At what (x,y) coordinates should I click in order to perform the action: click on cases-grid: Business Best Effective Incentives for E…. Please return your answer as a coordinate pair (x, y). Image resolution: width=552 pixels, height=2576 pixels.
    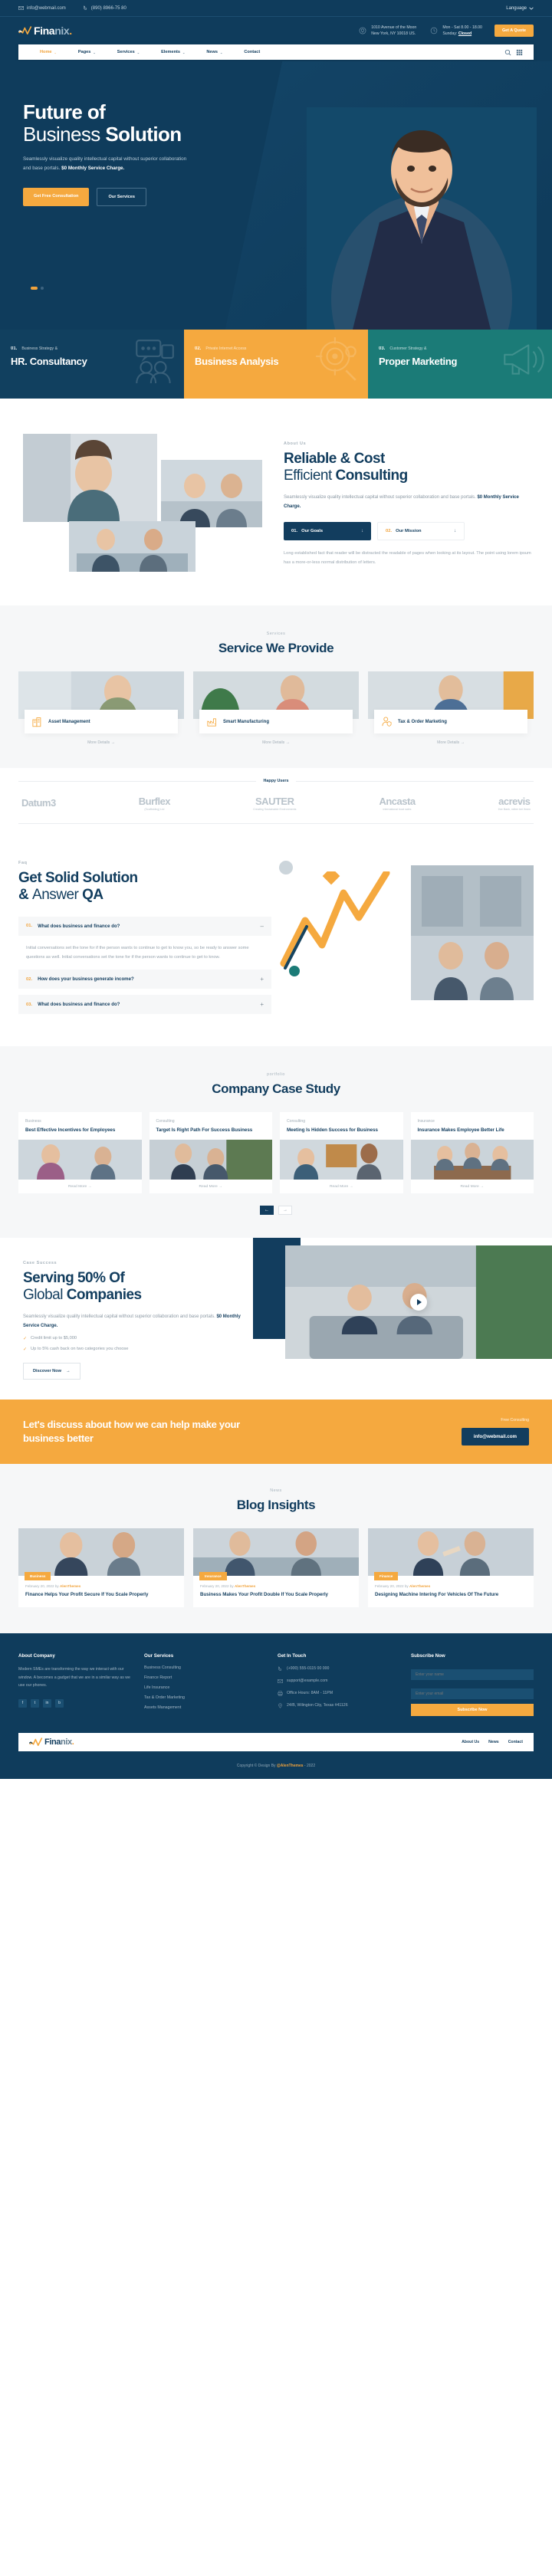
    Looking at the image, I should click on (276, 1152).